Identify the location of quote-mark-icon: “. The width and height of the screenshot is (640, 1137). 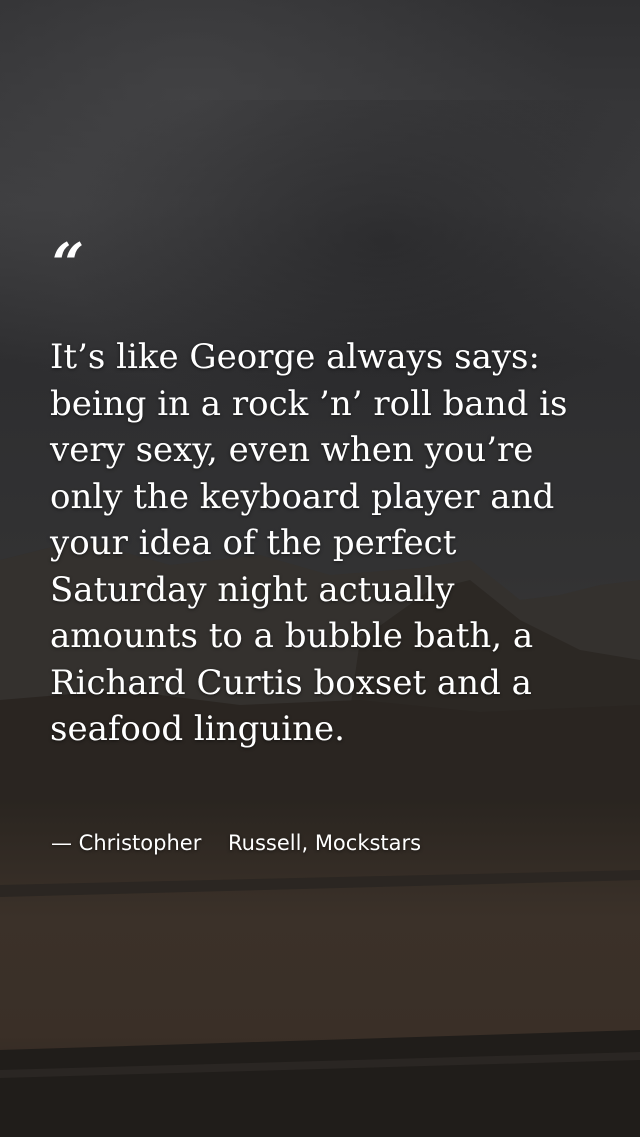
(68, 264).